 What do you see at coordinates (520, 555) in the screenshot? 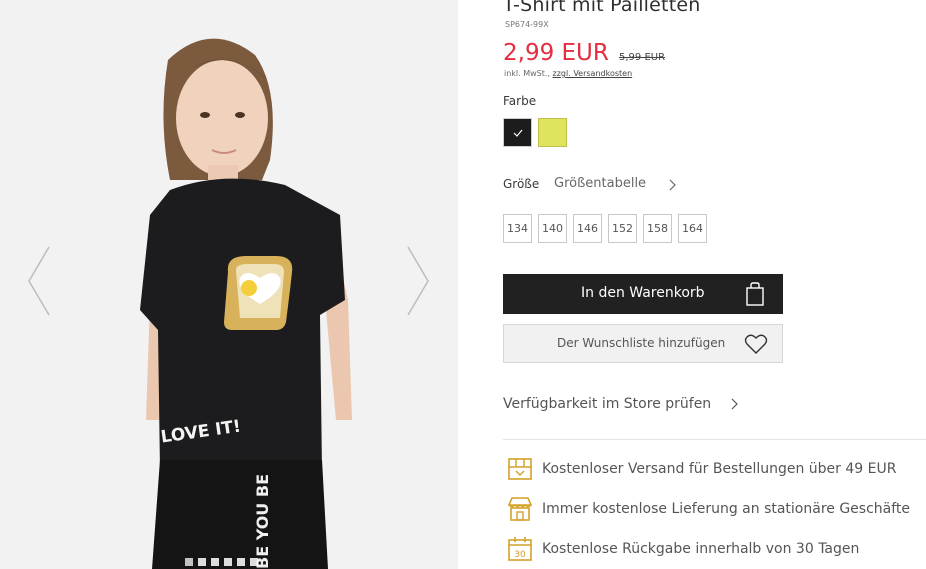
I see `svg-text: 30` at bounding box center [520, 555].